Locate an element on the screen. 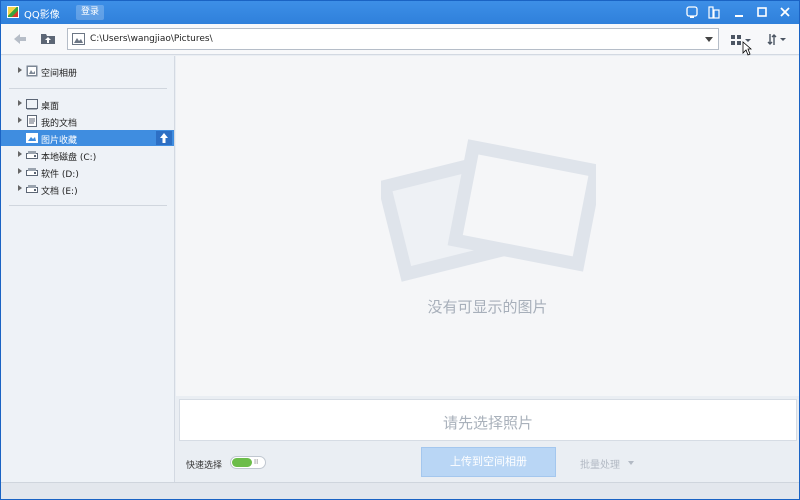  app-title: QQ影像 is located at coordinates (42, 15).